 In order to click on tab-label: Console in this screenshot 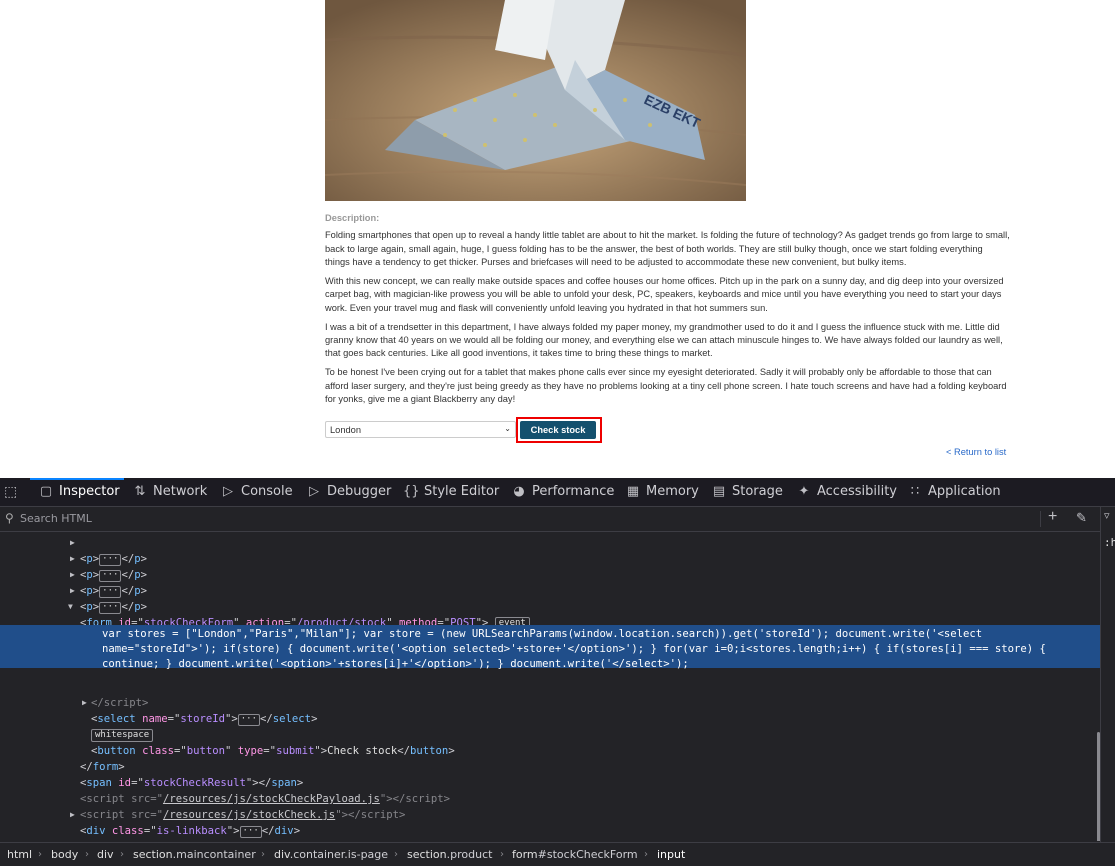, I will do `click(267, 491)`.